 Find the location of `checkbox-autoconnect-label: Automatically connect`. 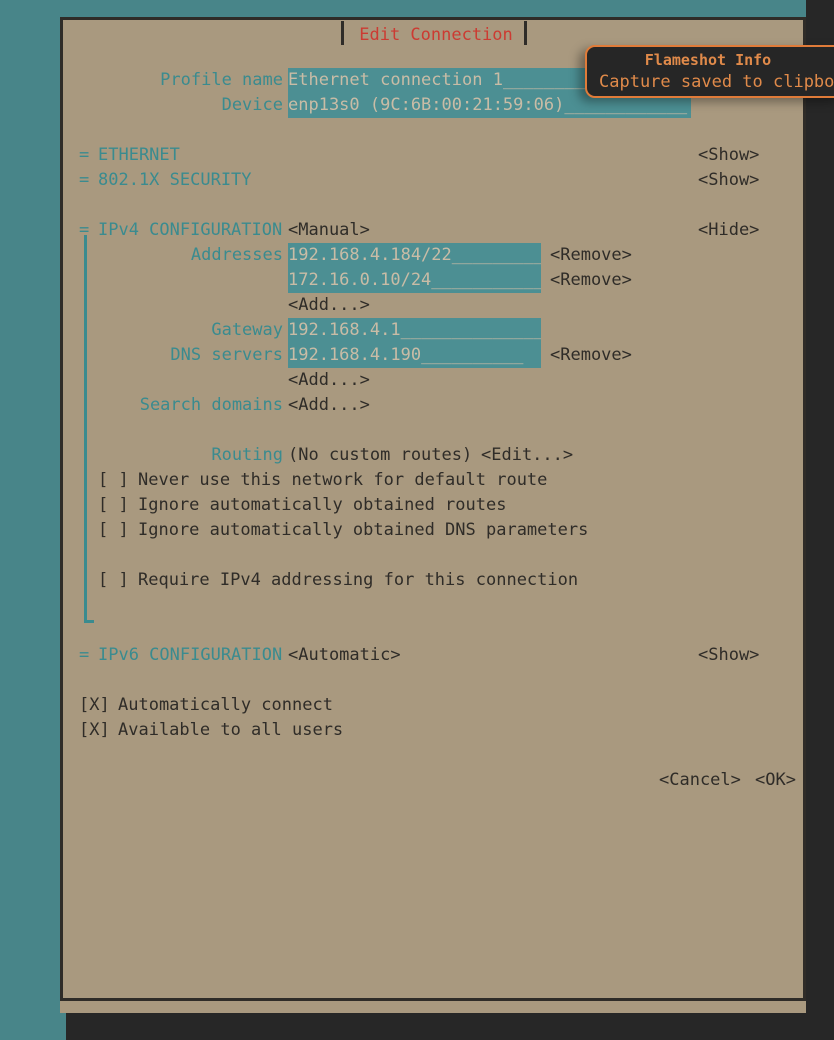

checkbox-autoconnect-label: Automatically connect is located at coordinates (225, 705).